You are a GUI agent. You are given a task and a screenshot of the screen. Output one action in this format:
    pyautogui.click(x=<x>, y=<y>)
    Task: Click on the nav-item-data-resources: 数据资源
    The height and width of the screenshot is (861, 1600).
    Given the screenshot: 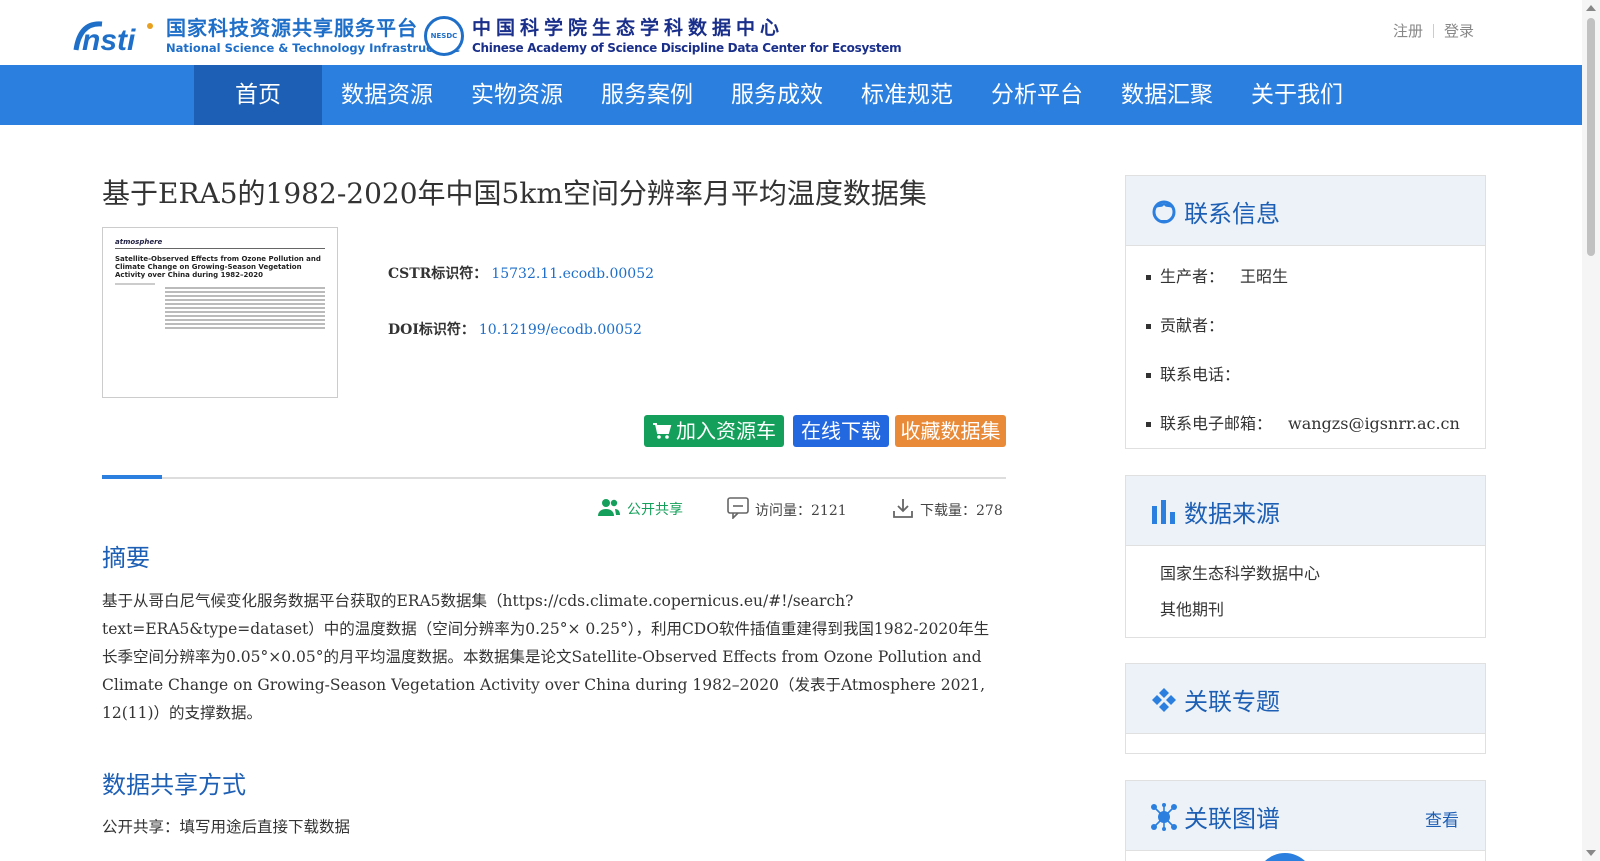 What is the action you would take?
    pyautogui.click(x=387, y=95)
    